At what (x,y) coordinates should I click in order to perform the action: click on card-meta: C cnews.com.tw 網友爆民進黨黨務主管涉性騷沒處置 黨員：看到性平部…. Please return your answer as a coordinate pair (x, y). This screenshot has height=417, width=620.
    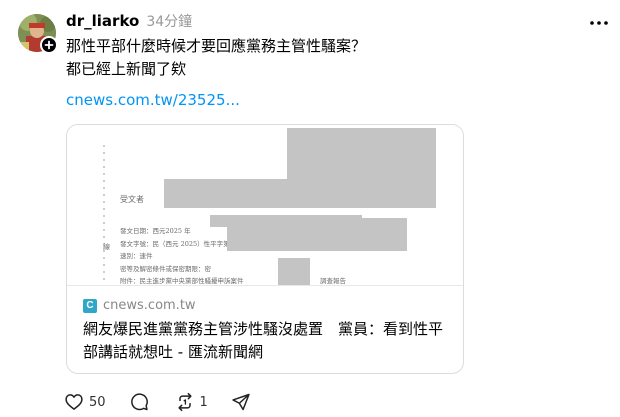
    Looking at the image, I should click on (265, 329).